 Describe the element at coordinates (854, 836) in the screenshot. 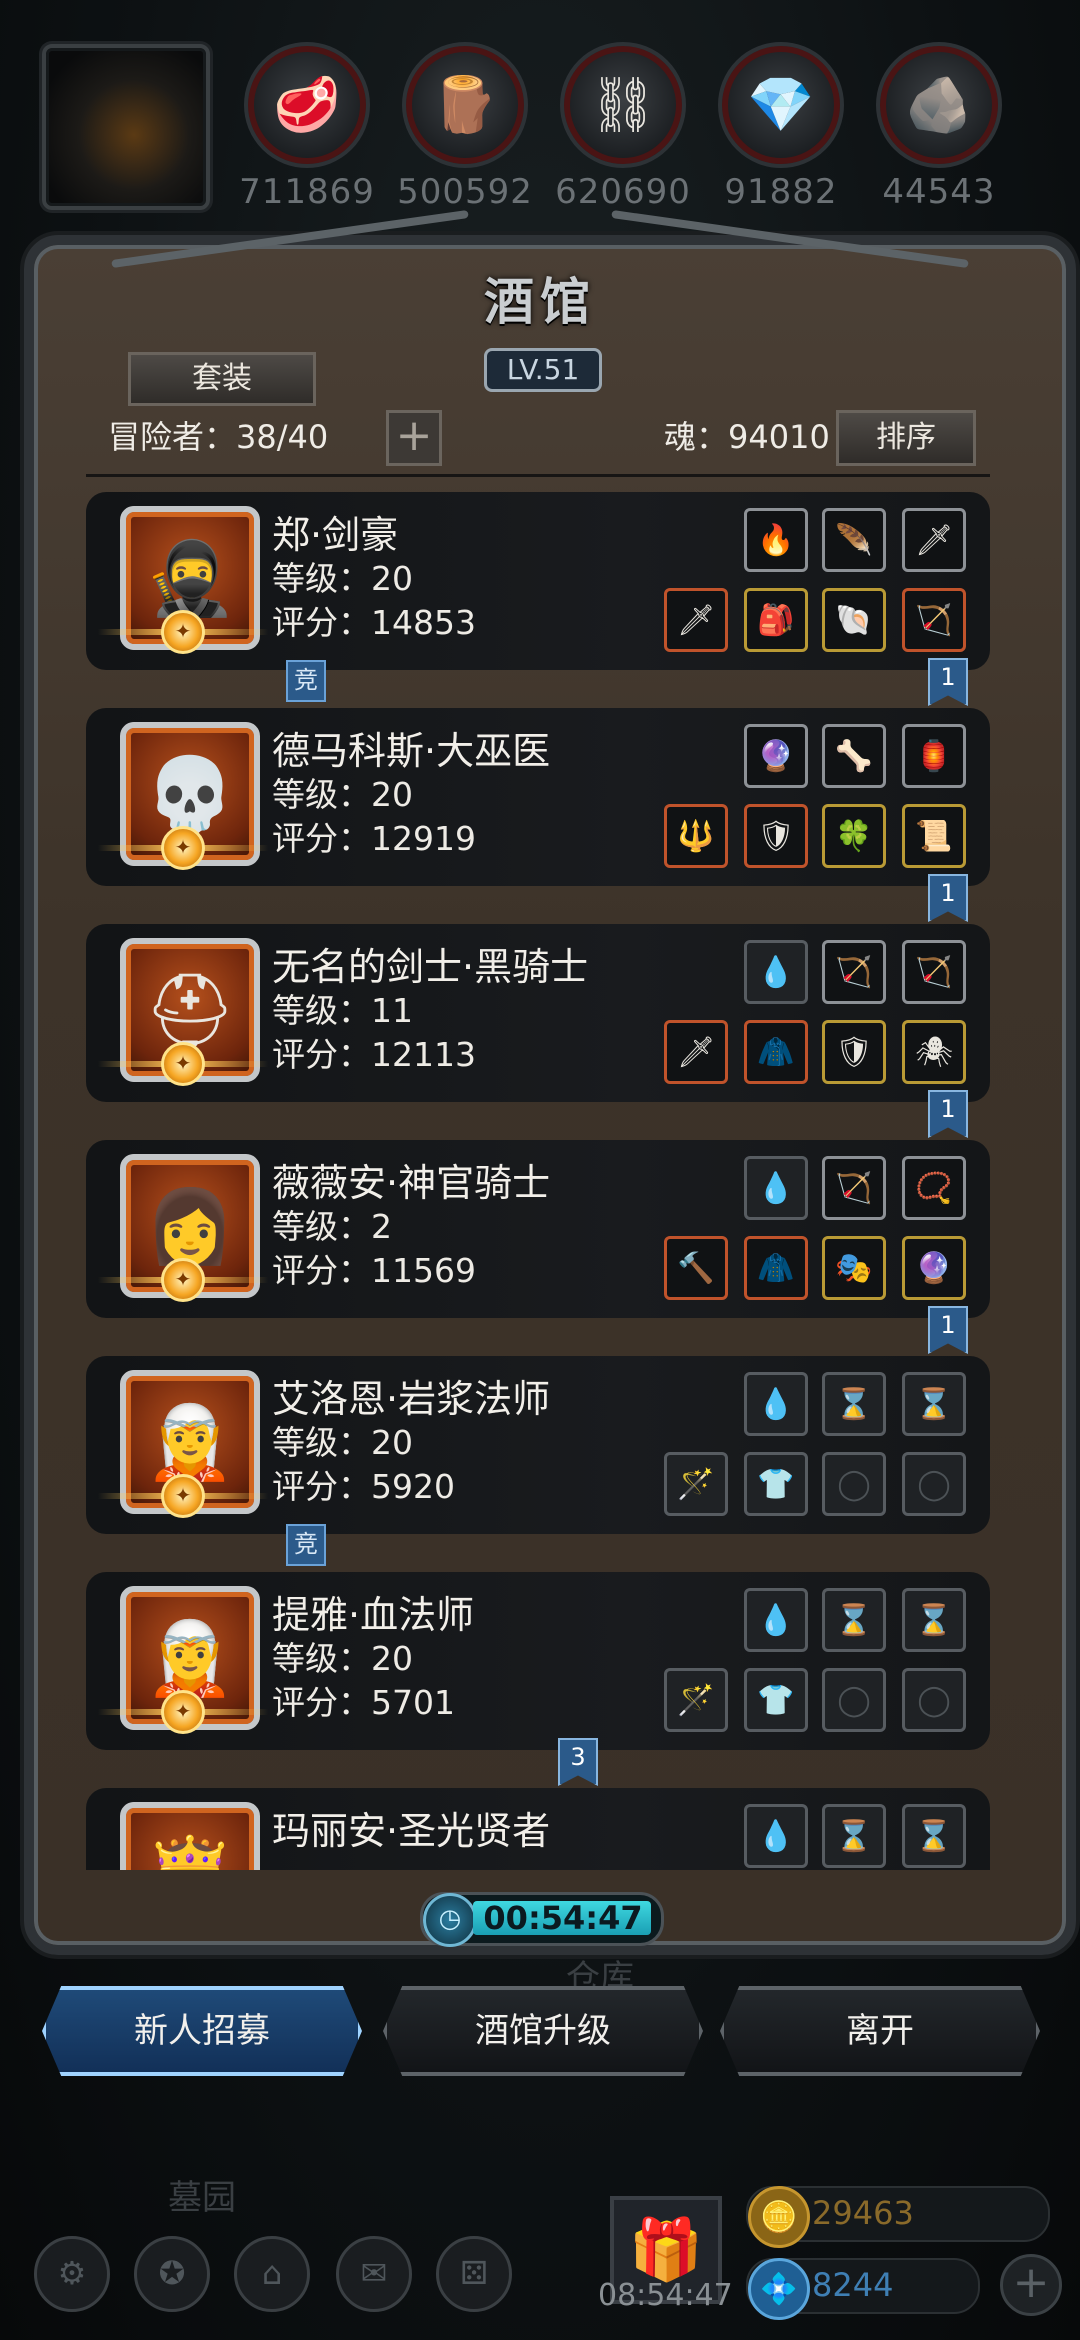

I see `equipment-slot: 🍀` at that location.